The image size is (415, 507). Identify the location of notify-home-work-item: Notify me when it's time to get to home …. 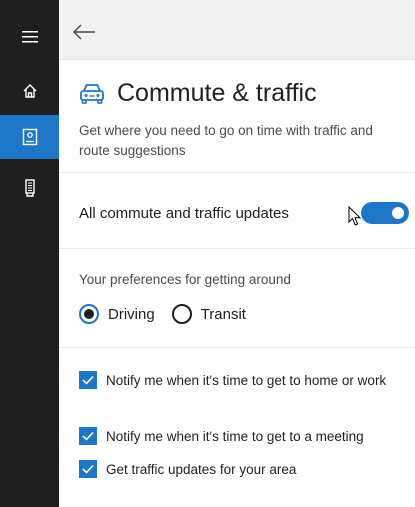
(239, 381).